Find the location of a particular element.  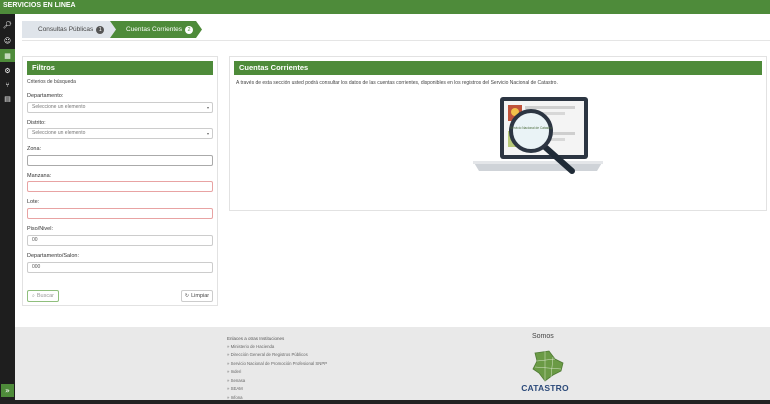

sidebar: 🔎︎ ☺ ▦ ⚙ ⑂ ▤ » is located at coordinates (7, 209).